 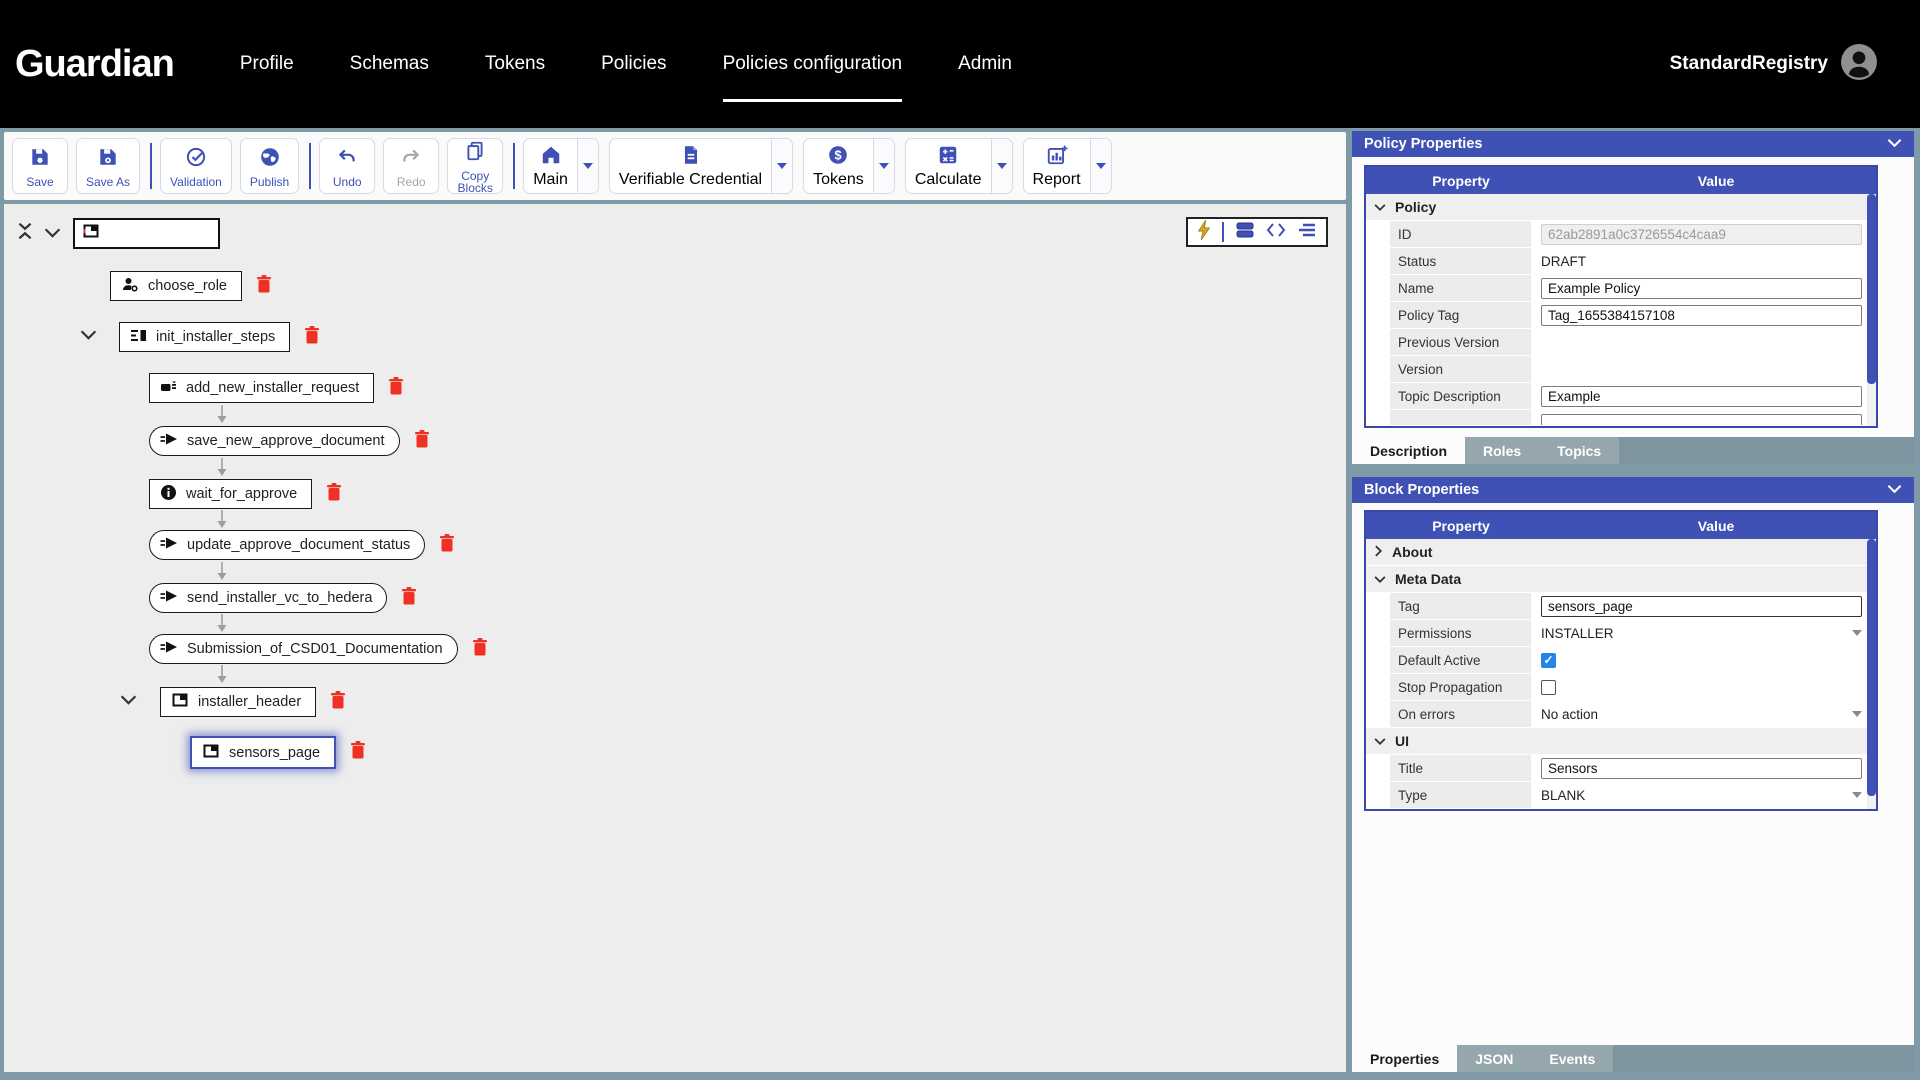 What do you see at coordinates (1461, 687) in the screenshot?
I see `row-label: Stop Propagation` at bounding box center [1461, 687].